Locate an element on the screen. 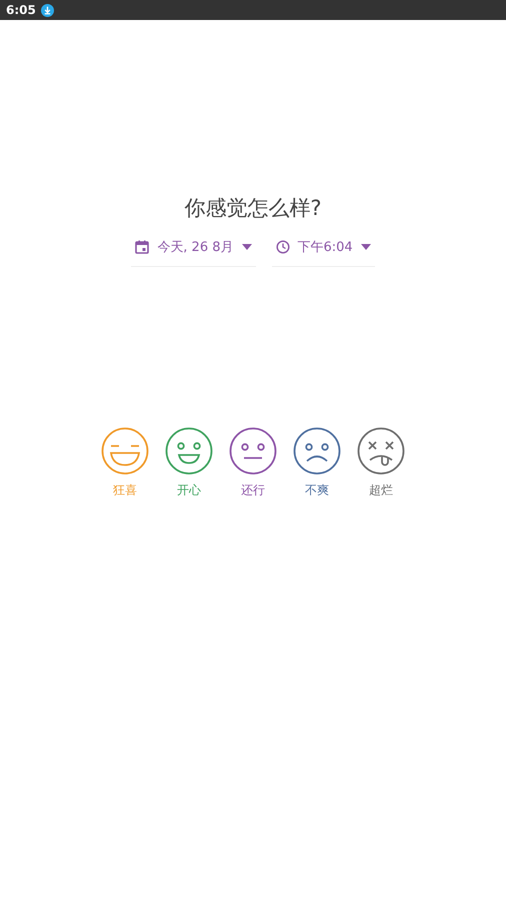 The image size is (506, 899). question-title: 你感觉怎么样? is located at coordinates (253, 208).